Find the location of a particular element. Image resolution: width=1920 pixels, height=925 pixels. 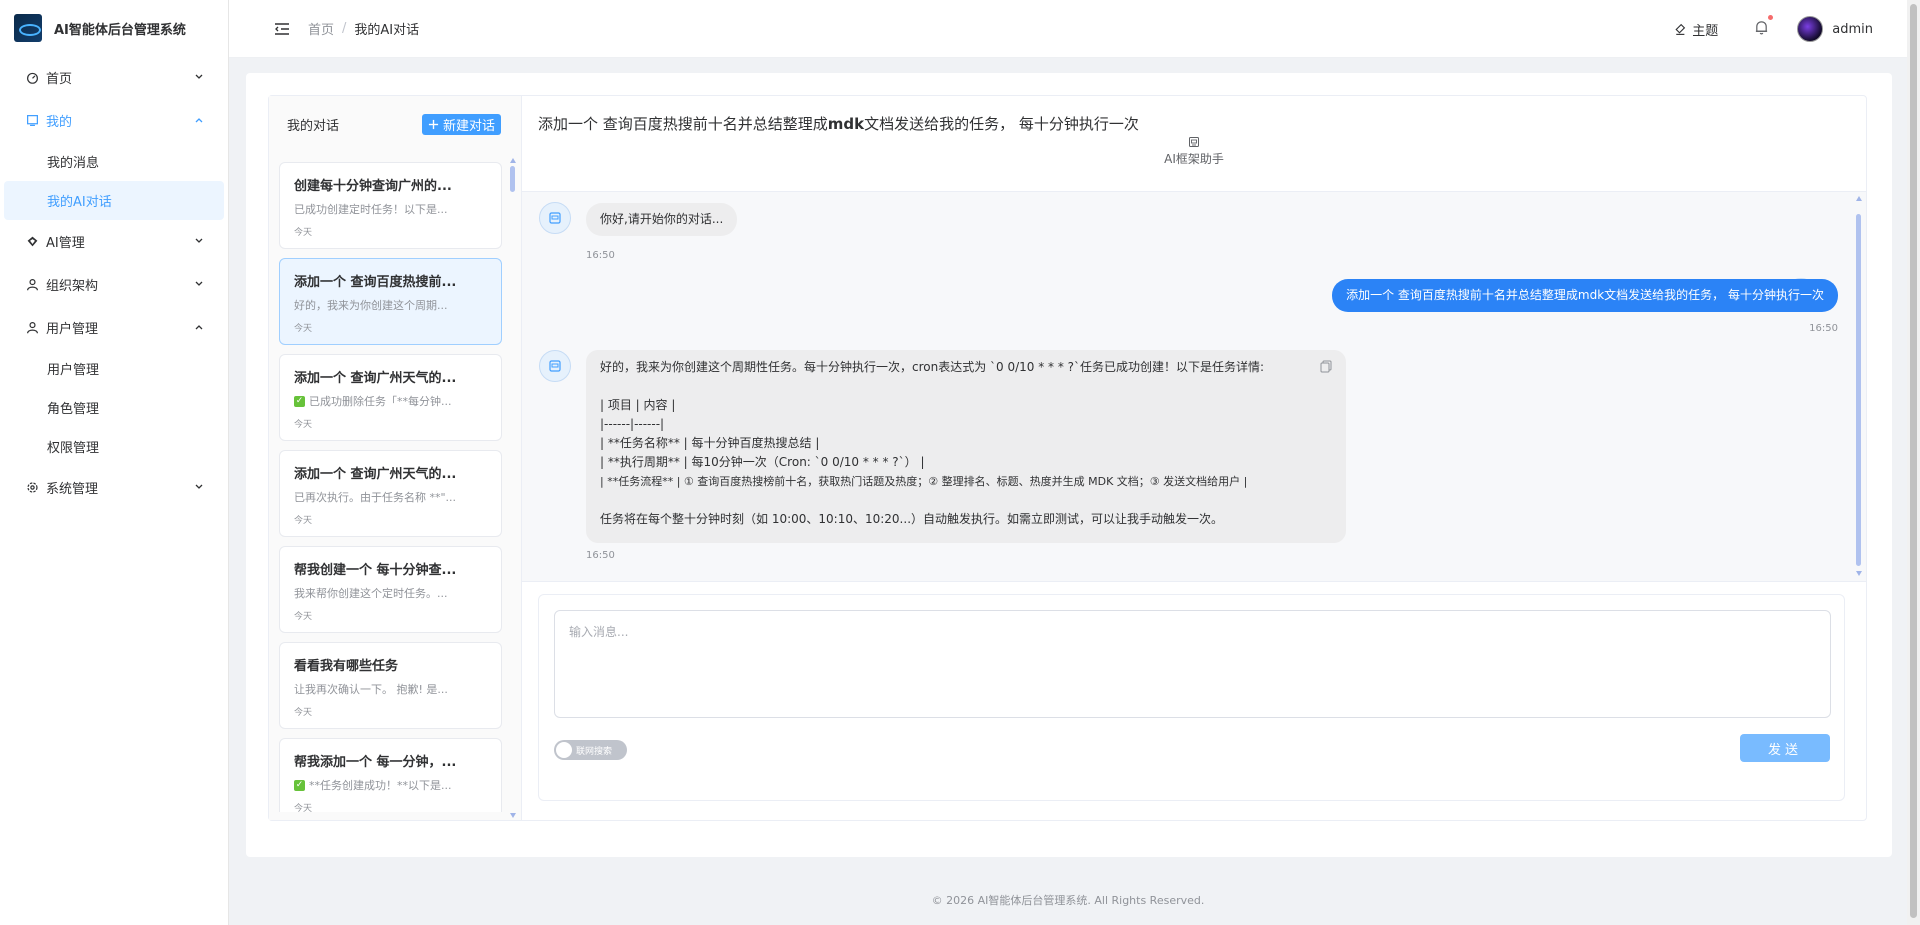

page-scrollbar is located at coordinates (1913, 462).